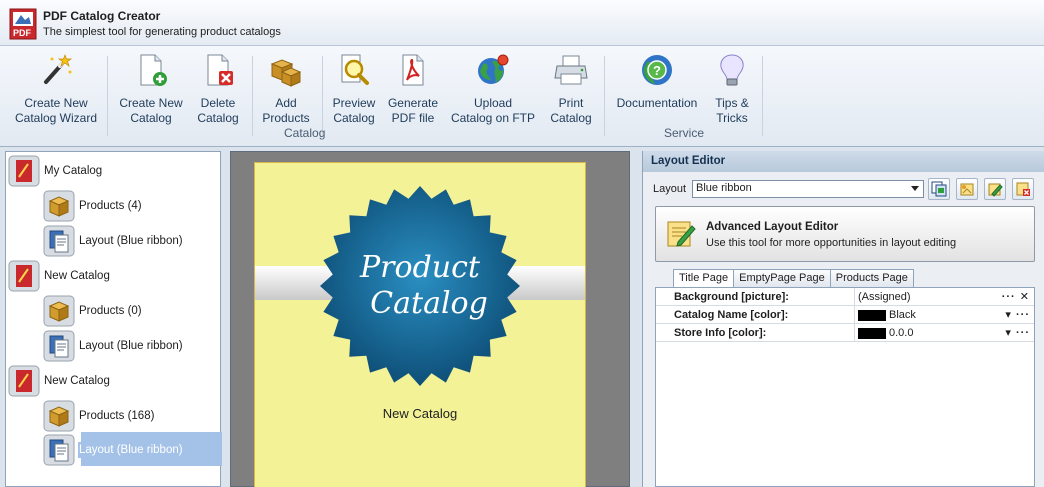 This screenshot has height=487, width=1044. I want to click on magnifier-icon, so click(355, 69).